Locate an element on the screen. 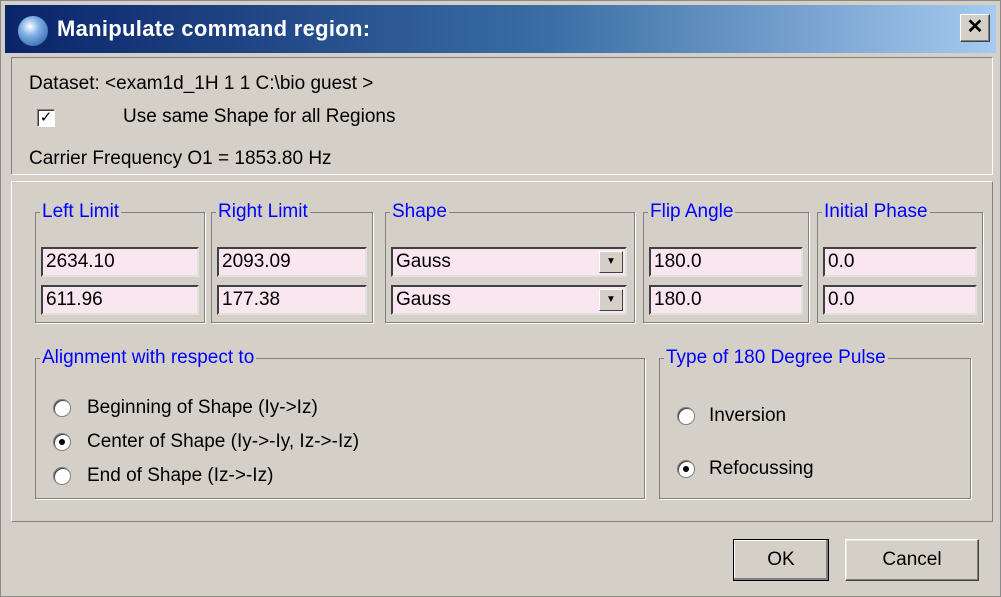 This screenshot has height=597, width=1001. flip-angle-header: Flip Angle is located at coordinates (692, 211).